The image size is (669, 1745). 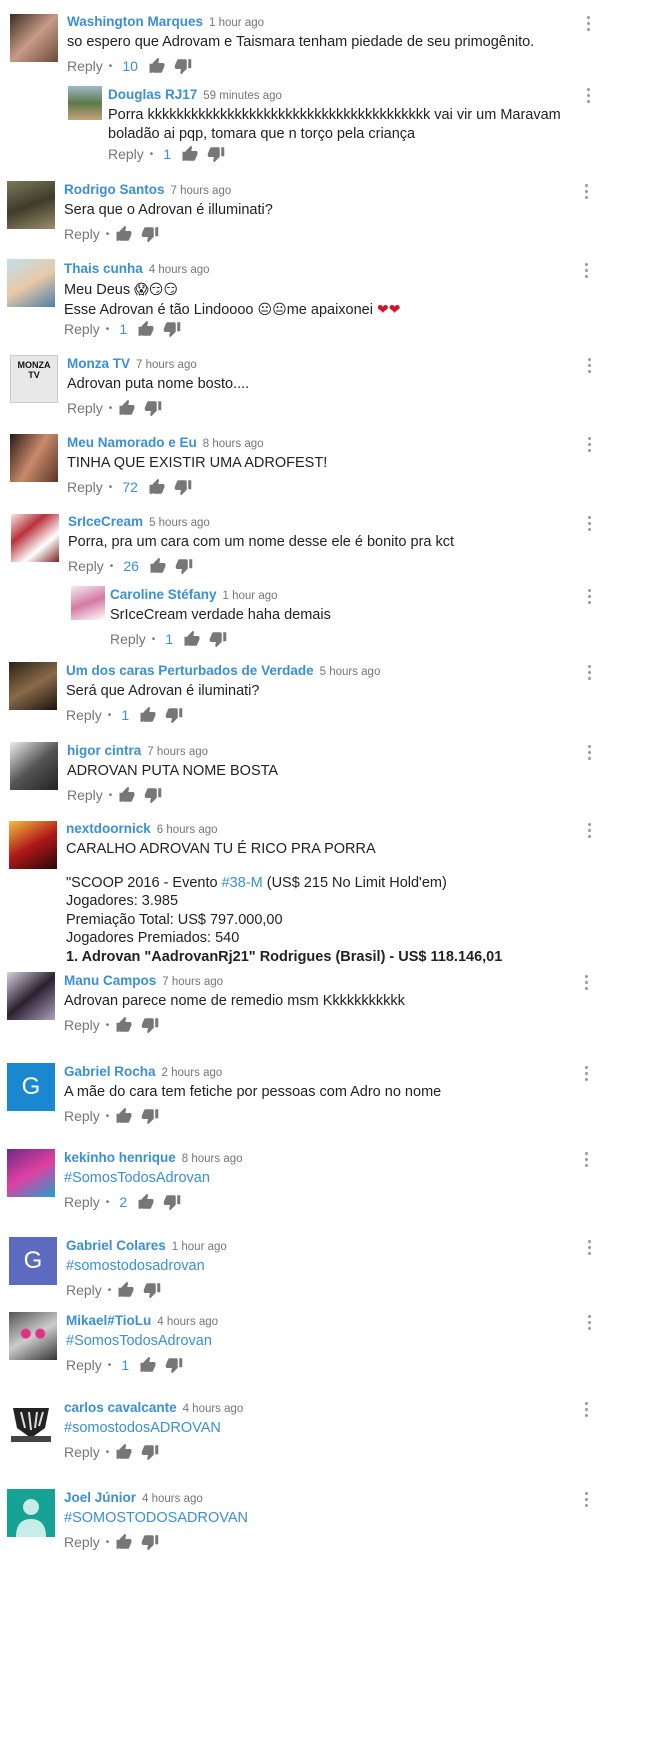 What do you see at coordinates (163, 594) in the screenshot?
I see `author-name: Caroline Stéfany` at bounding box center [163, 594].